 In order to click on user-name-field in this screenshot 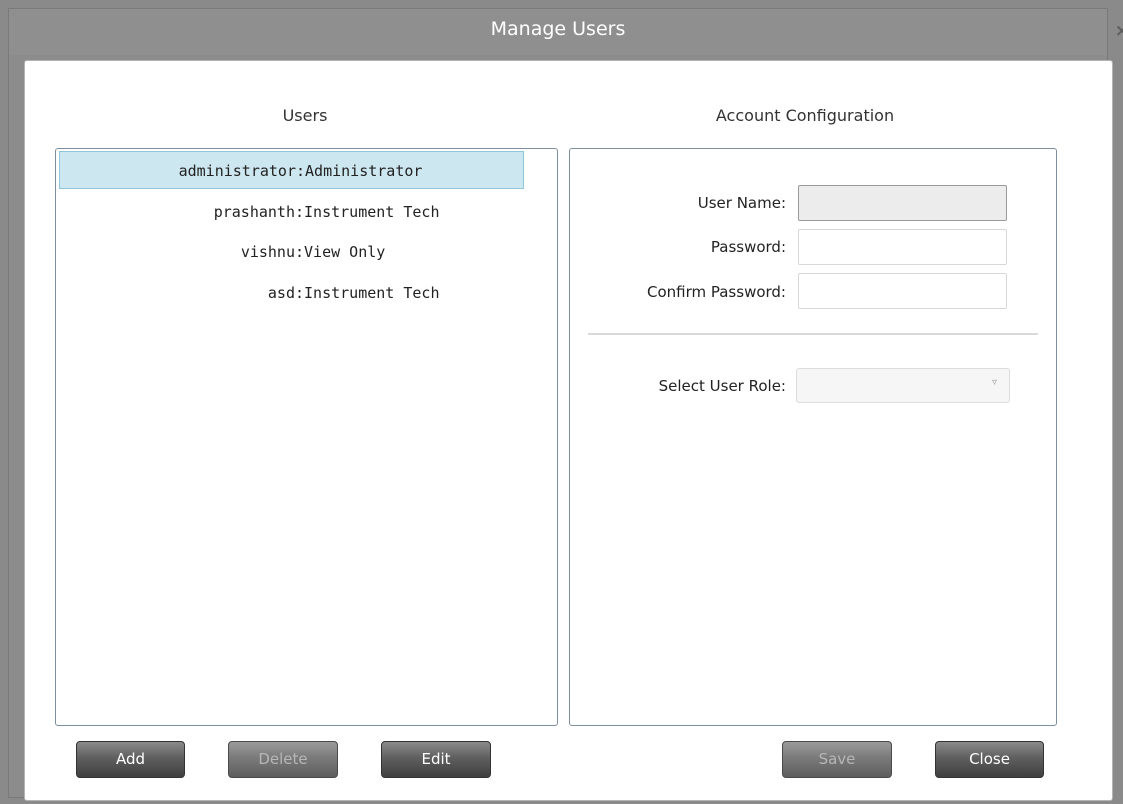, I will do `click(902, 203)`.